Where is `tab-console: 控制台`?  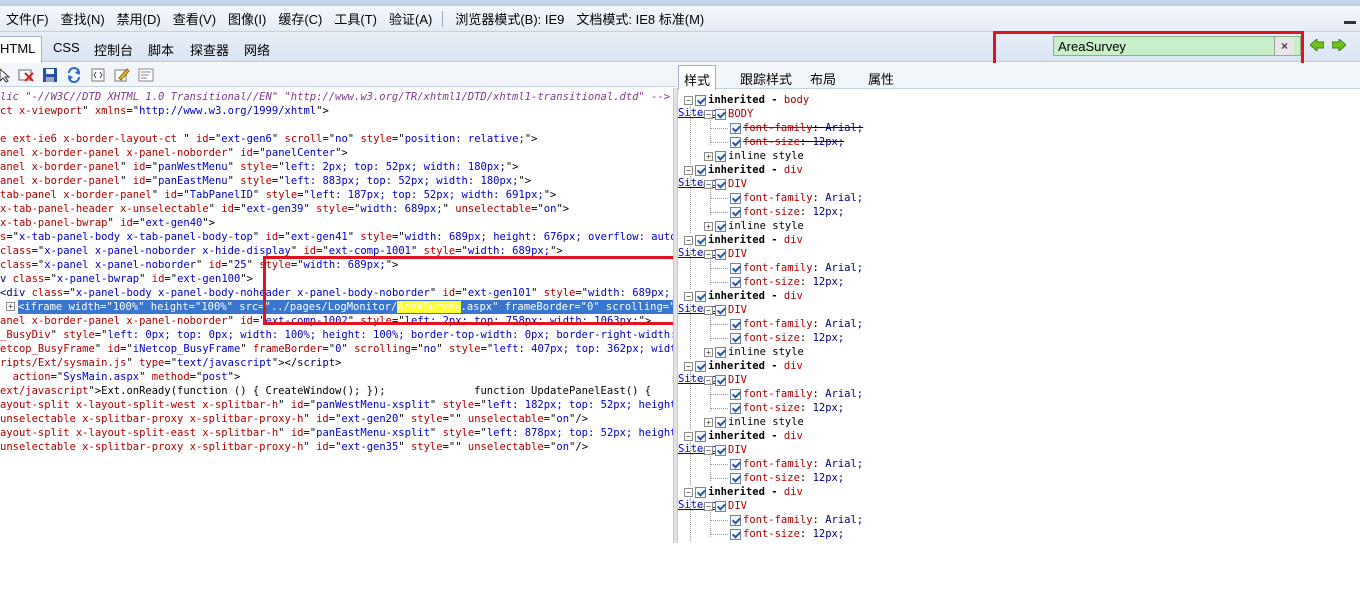 tab-console: 控制台 is located at coordinates (113, 49).